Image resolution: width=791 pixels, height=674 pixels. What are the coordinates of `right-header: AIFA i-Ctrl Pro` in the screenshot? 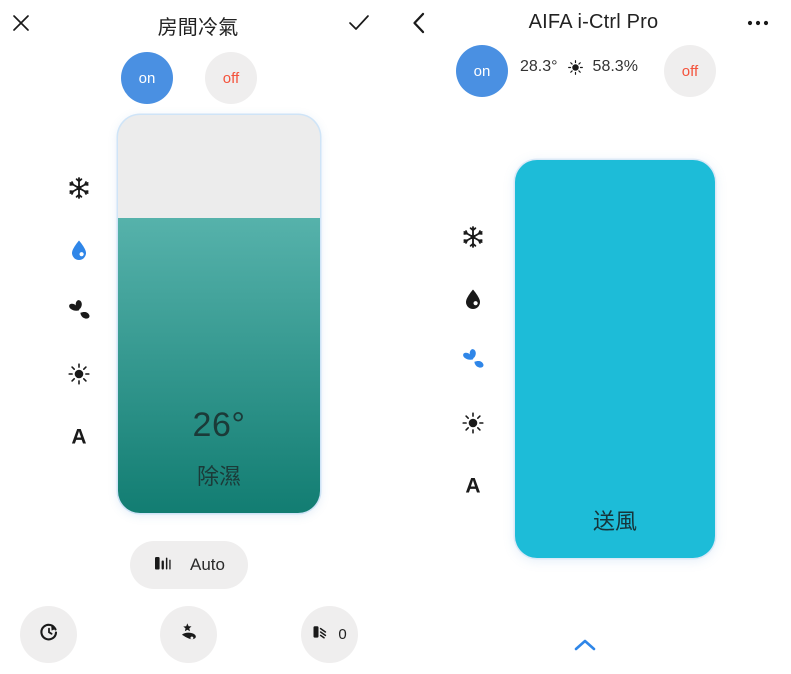 It's located at (593, 22).